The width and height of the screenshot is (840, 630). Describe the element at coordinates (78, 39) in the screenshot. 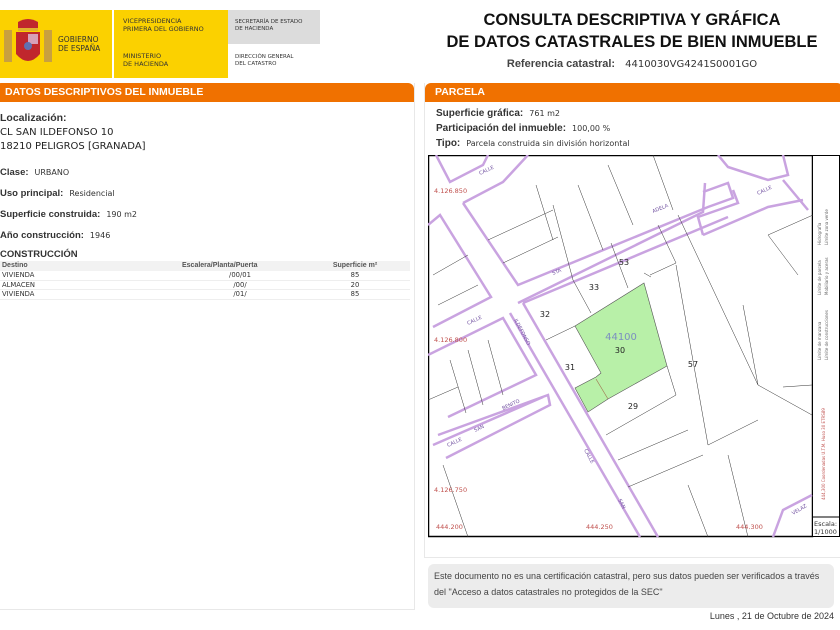

I see `gov-line1: GOBIERNO` at that location.